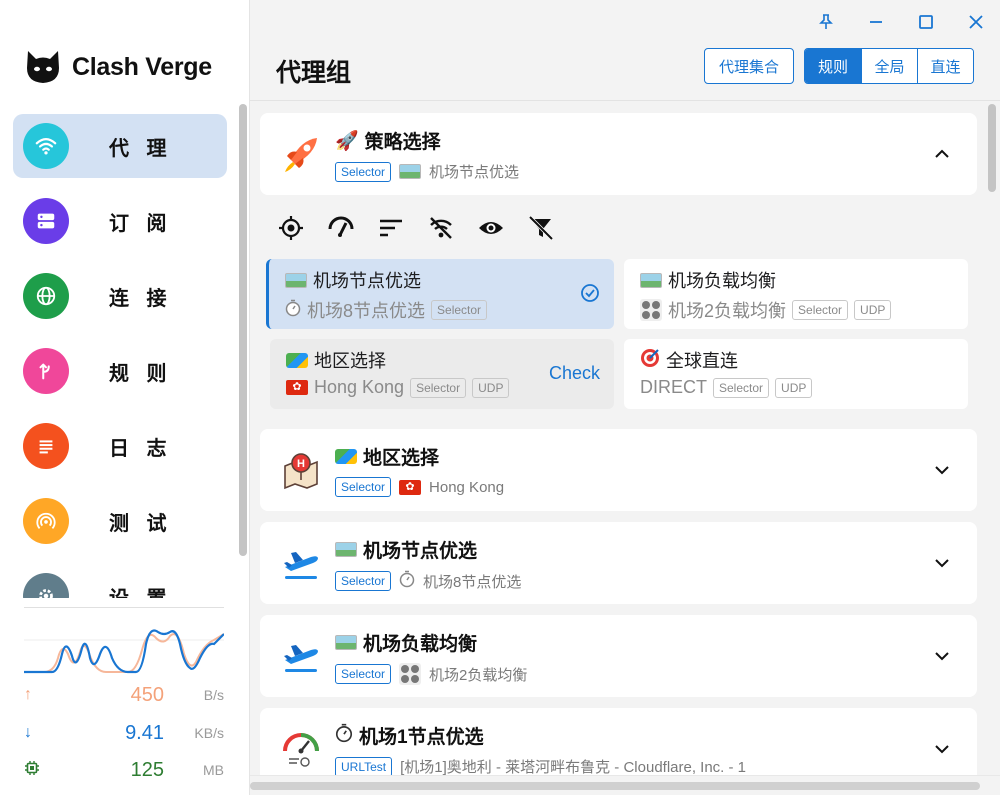  Describe the element at coordinates (618, 154) in the screenshot. I see `group-card-strategy: 🚀 策略选择 Selector 机场节点优选` at that location.